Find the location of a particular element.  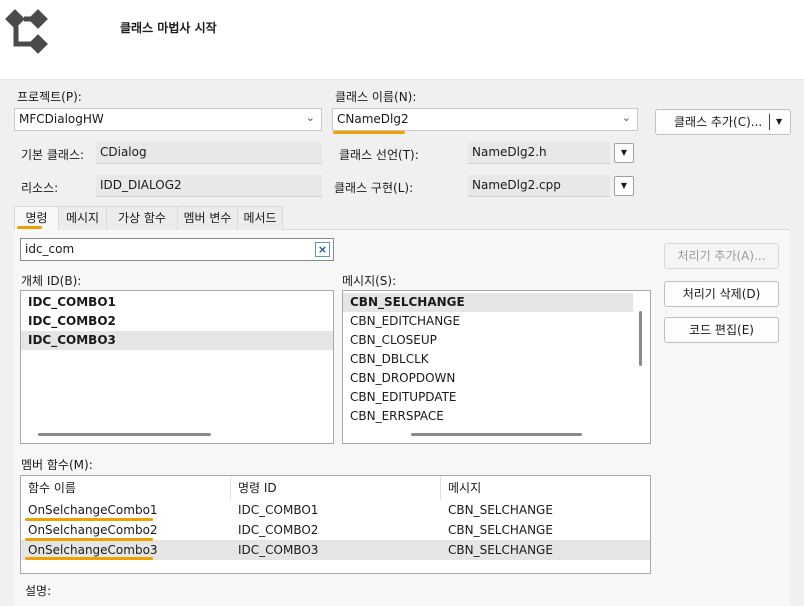

class-impl-label: 클래스 구현(L): is located at coordinates (374, 188).